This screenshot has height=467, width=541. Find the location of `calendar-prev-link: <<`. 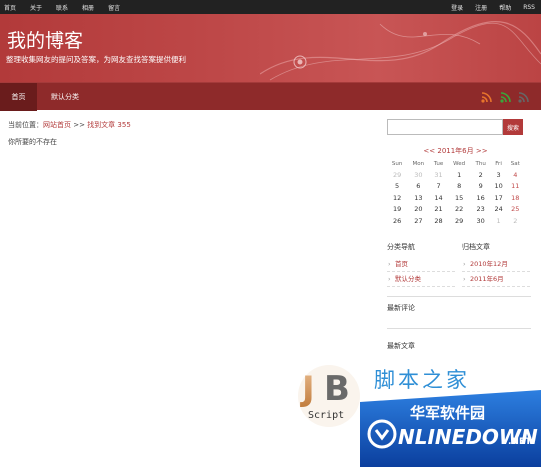

calendar-prev-link: << is located at coordinates (429, 151).